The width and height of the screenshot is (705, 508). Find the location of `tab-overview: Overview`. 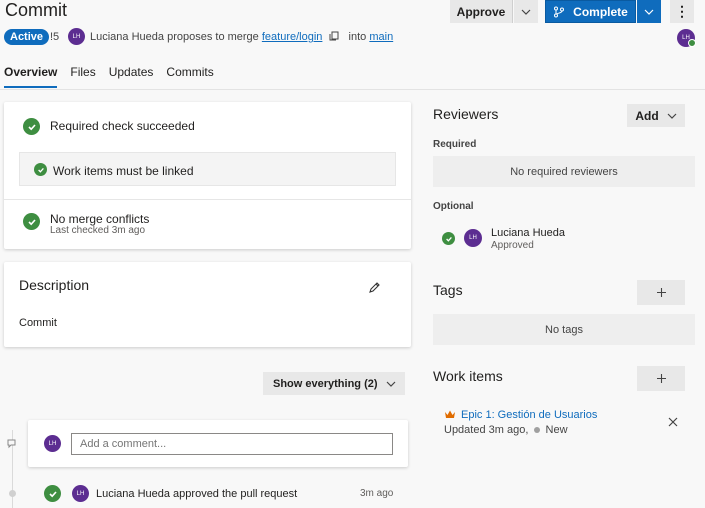

tab-overview: Overview is located at coordinates (31, 76).